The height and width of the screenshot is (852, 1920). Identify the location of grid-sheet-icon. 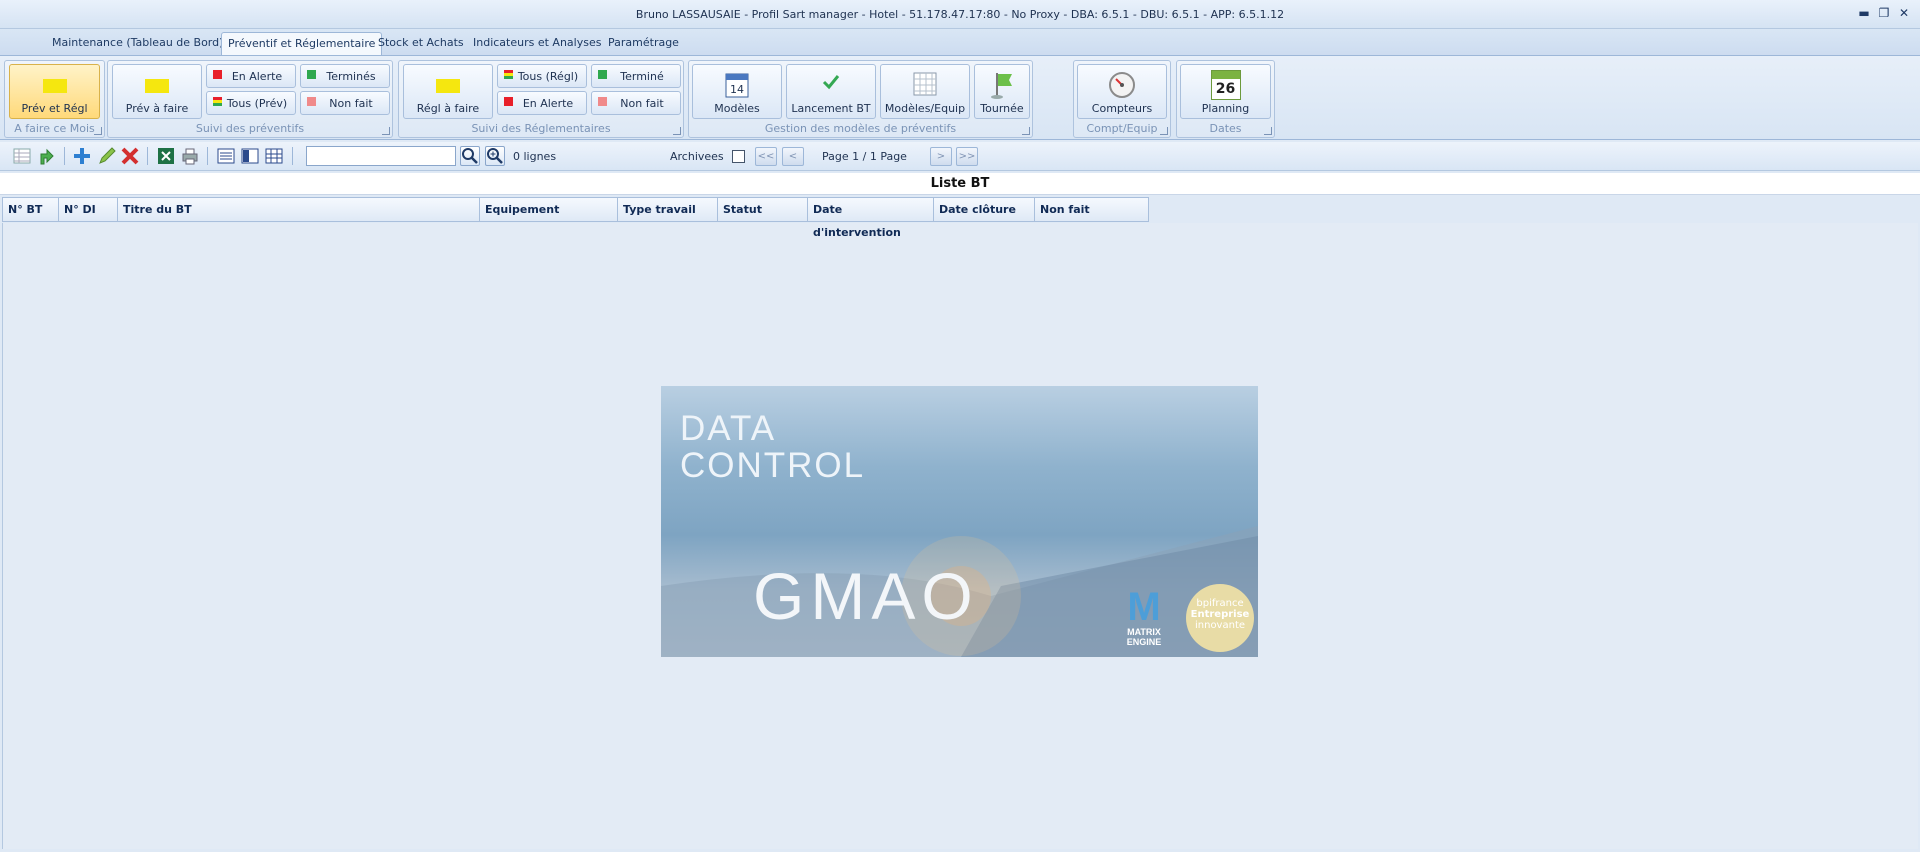
(925, 84).